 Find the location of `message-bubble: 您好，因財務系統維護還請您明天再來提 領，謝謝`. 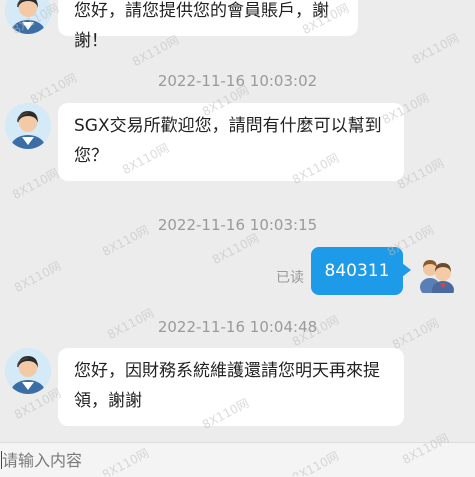

message-bubble: 您好，因財務系統維護還請您明天再來提 領，謝謝 is located at coordinates (231, 387).